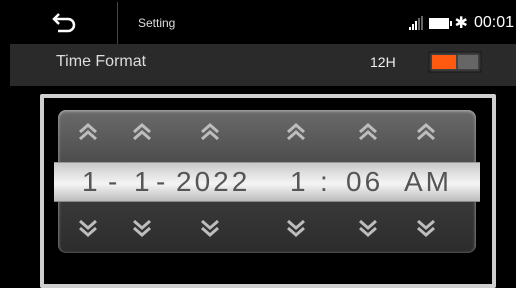 The width and height of the screenshot is (516, 288). I want to click on page-title: Setting, so click(157, 23).